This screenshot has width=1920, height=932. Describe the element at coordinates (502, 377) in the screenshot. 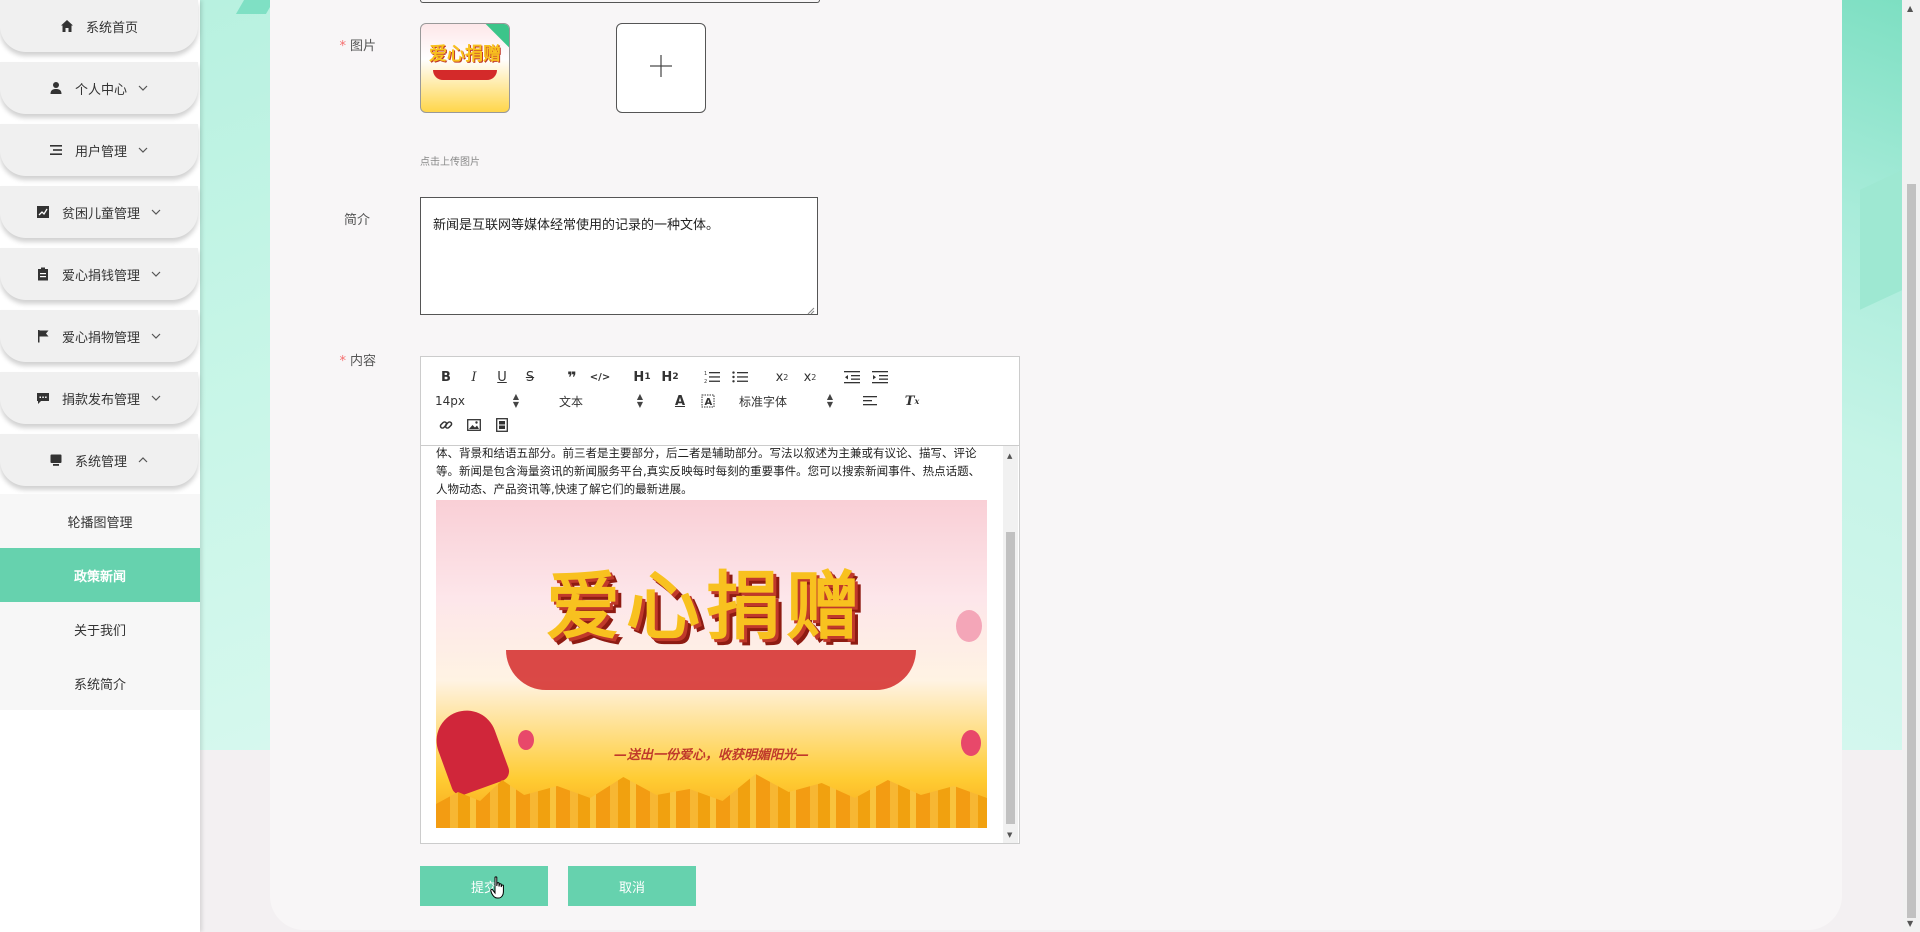

I see `underline-icon: U` at that location.